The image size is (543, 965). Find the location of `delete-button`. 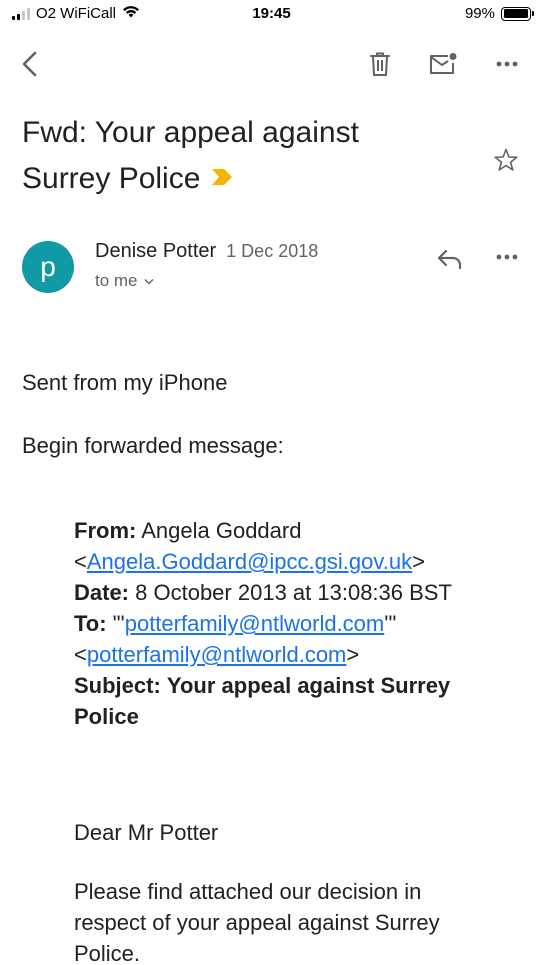

delete-button is located at coordinates (380, 64).